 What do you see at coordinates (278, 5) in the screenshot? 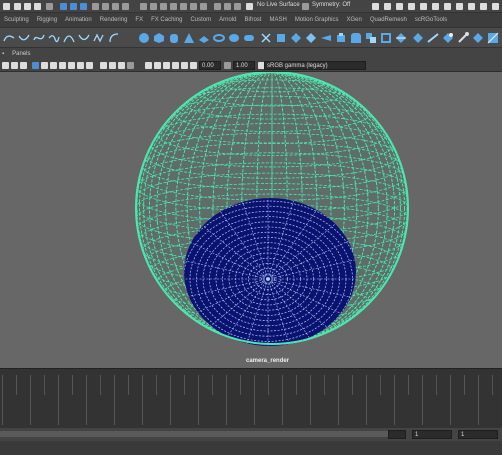
I see `live-surface-label: No Live Surface` at bounding box center [278, 5].